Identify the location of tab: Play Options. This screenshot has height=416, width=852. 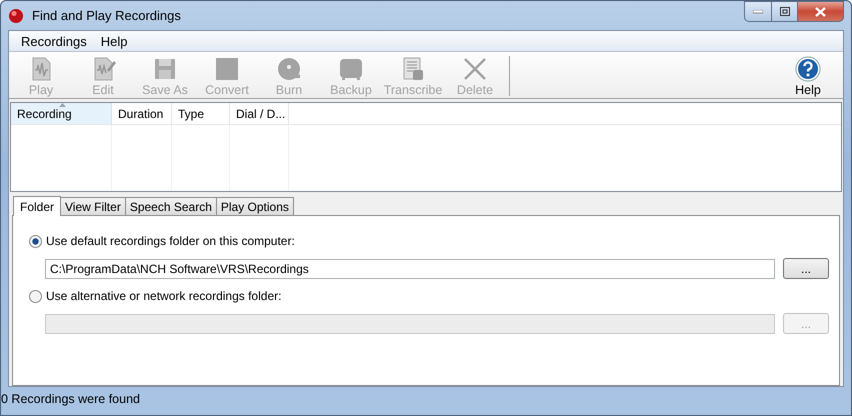
(255, 206).